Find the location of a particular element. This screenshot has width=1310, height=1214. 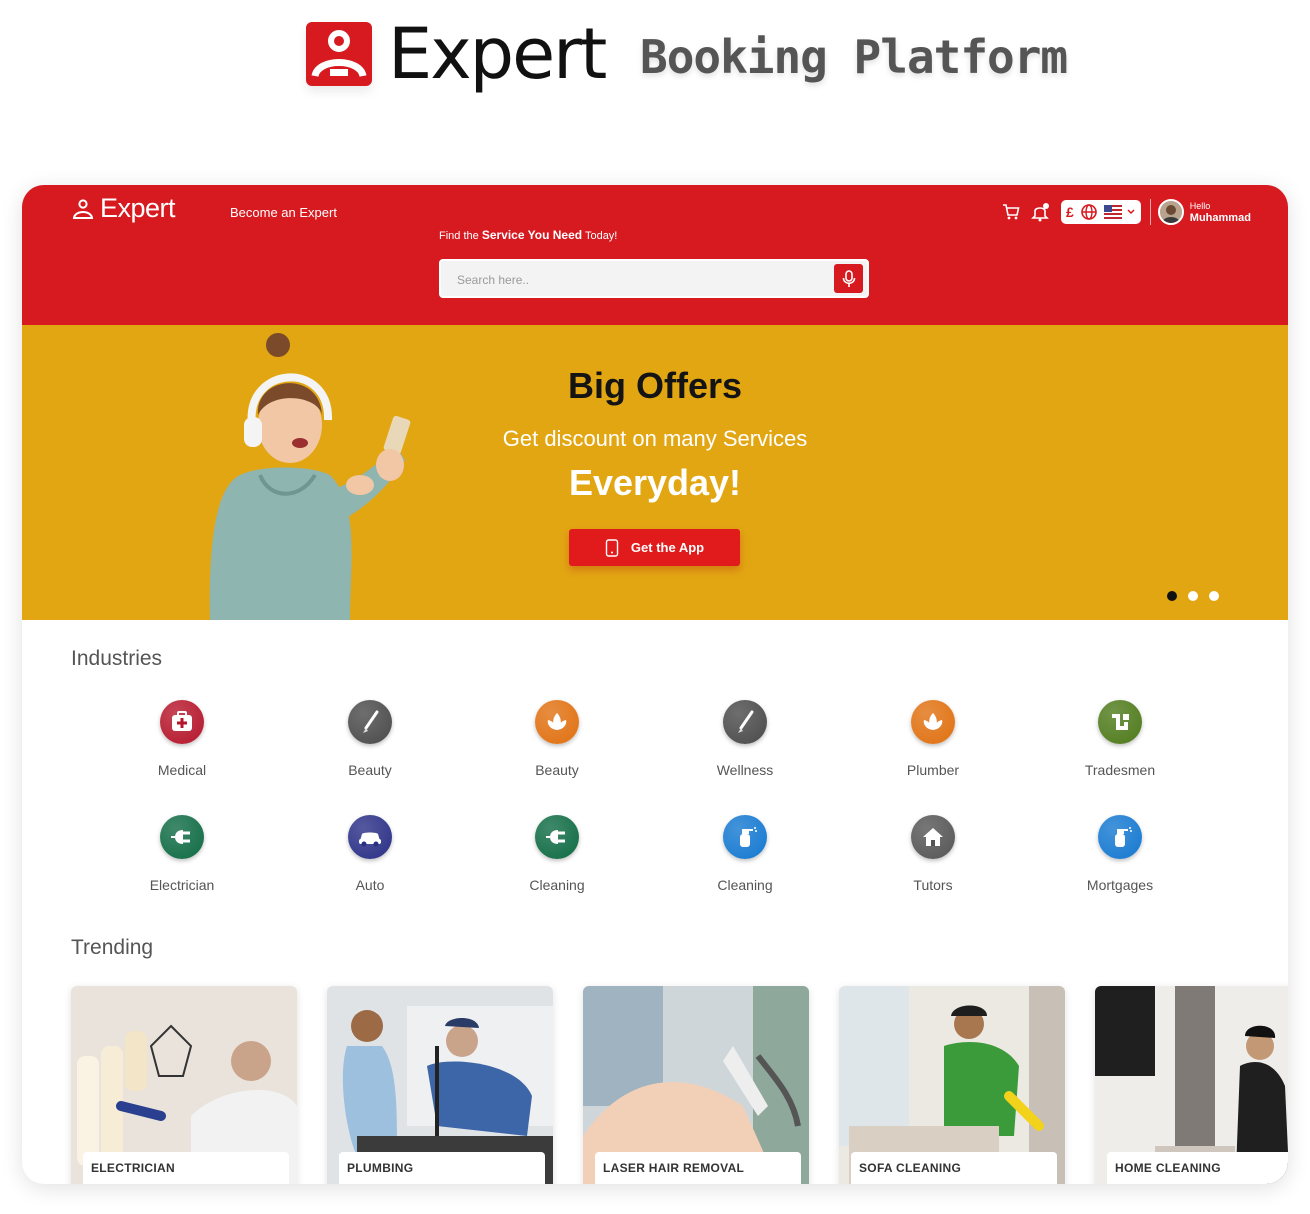

bell-icon is located at coordinates (1040, 212).